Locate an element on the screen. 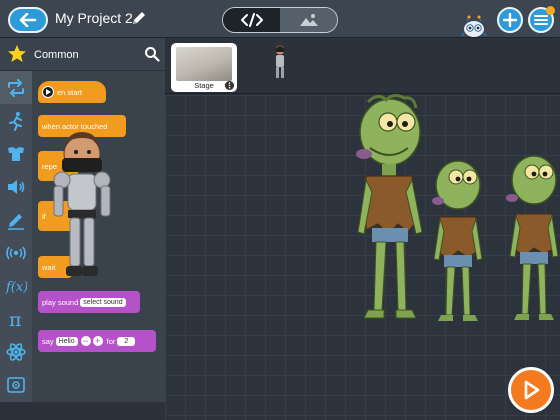  rail-item-pen is located at coordinates (16, 219).